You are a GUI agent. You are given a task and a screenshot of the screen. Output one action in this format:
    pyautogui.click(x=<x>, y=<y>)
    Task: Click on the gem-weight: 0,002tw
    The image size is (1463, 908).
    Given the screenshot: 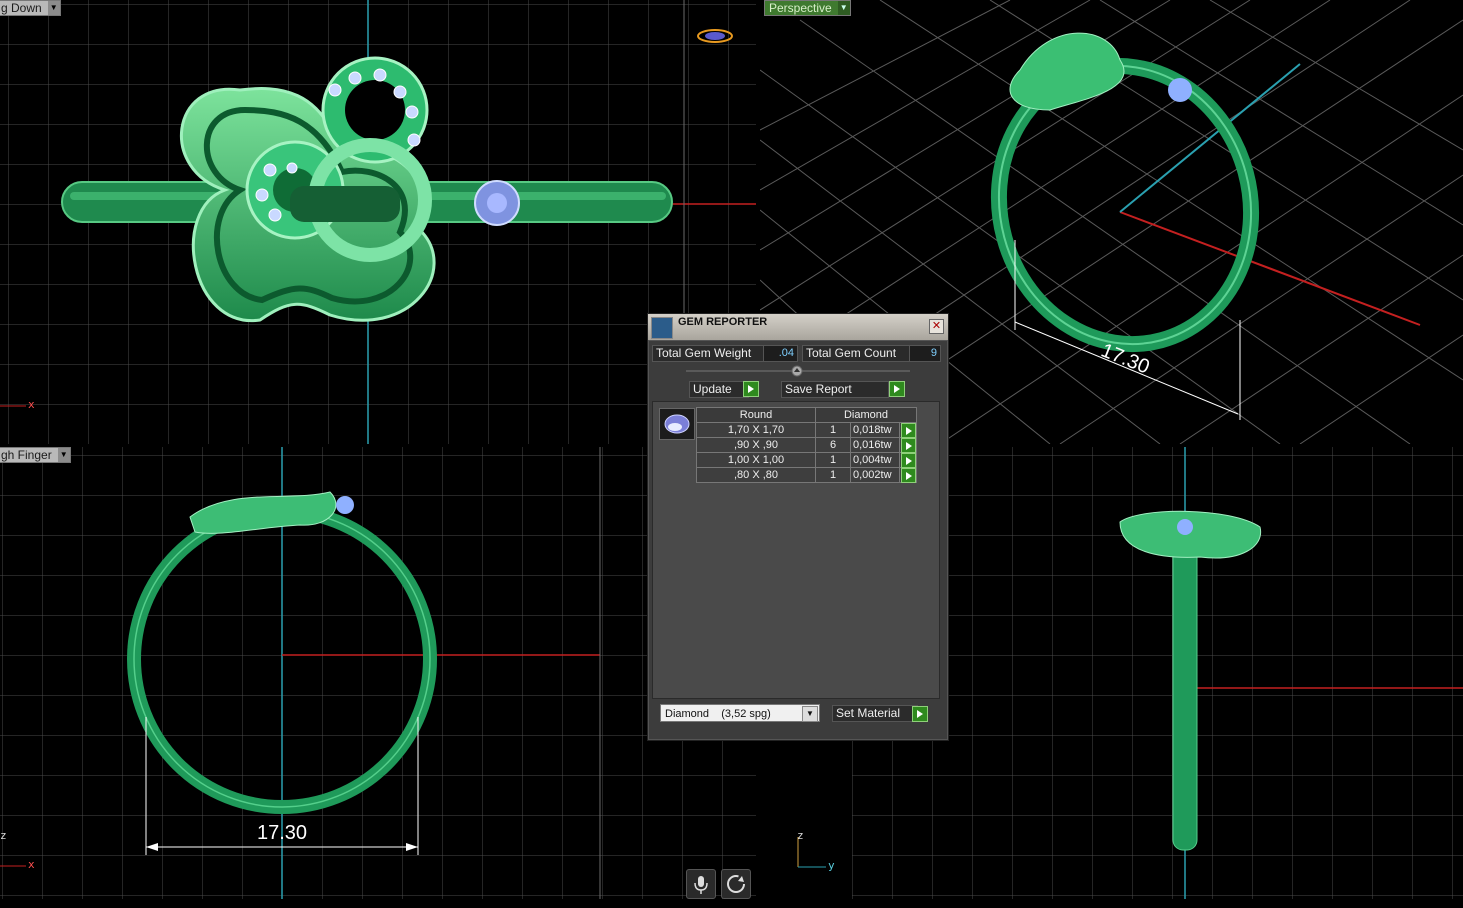 What is the action you would take?
    pyautogui.click(x=875, y=475)
    